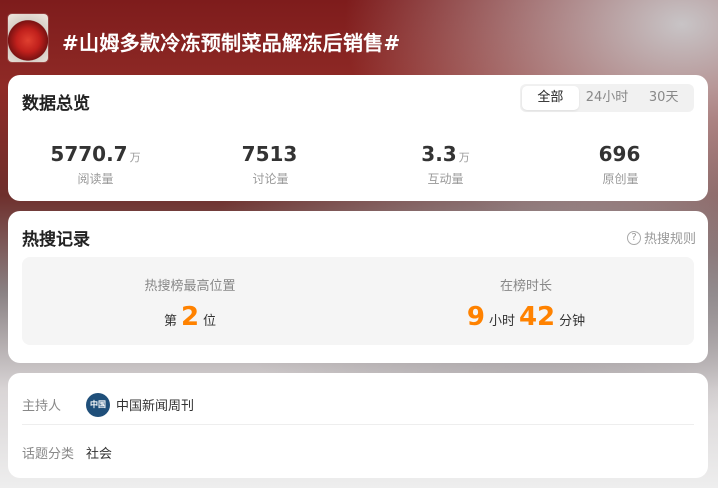 The image size is (718, 488). Describe the element at coordinates (99, 454) in the screenshot. I see `category-value: 社会` at that location.